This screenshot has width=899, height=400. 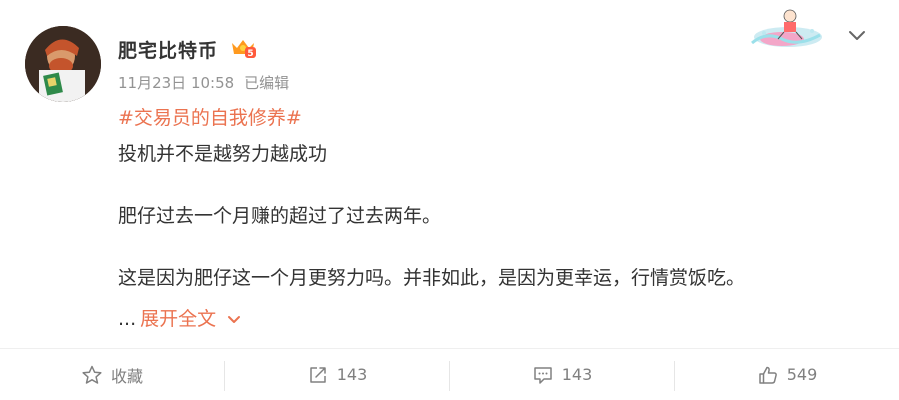 I want to click on content-line: 投机并不是越努力越成功, so click(x=223, y=154).